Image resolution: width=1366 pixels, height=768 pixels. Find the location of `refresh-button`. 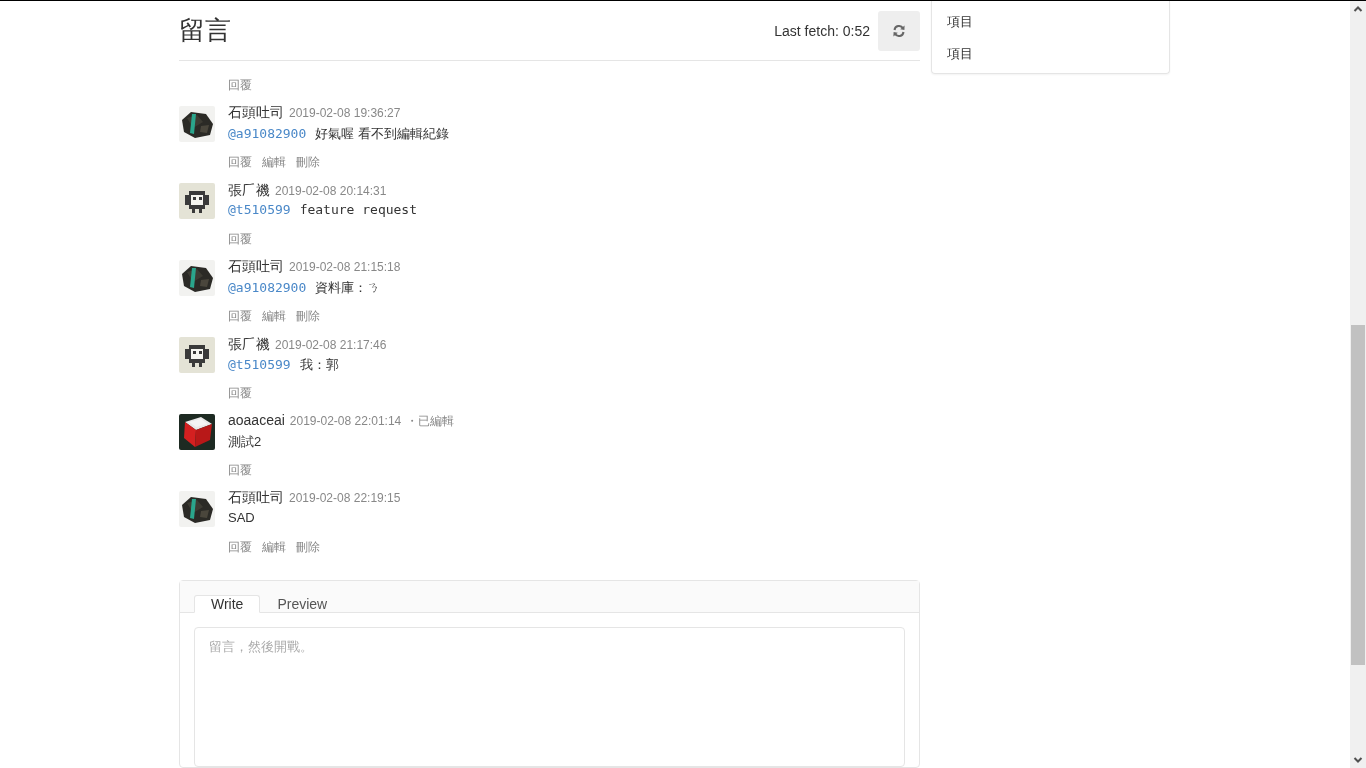

refresh-button is located at coordinates (899, 30).